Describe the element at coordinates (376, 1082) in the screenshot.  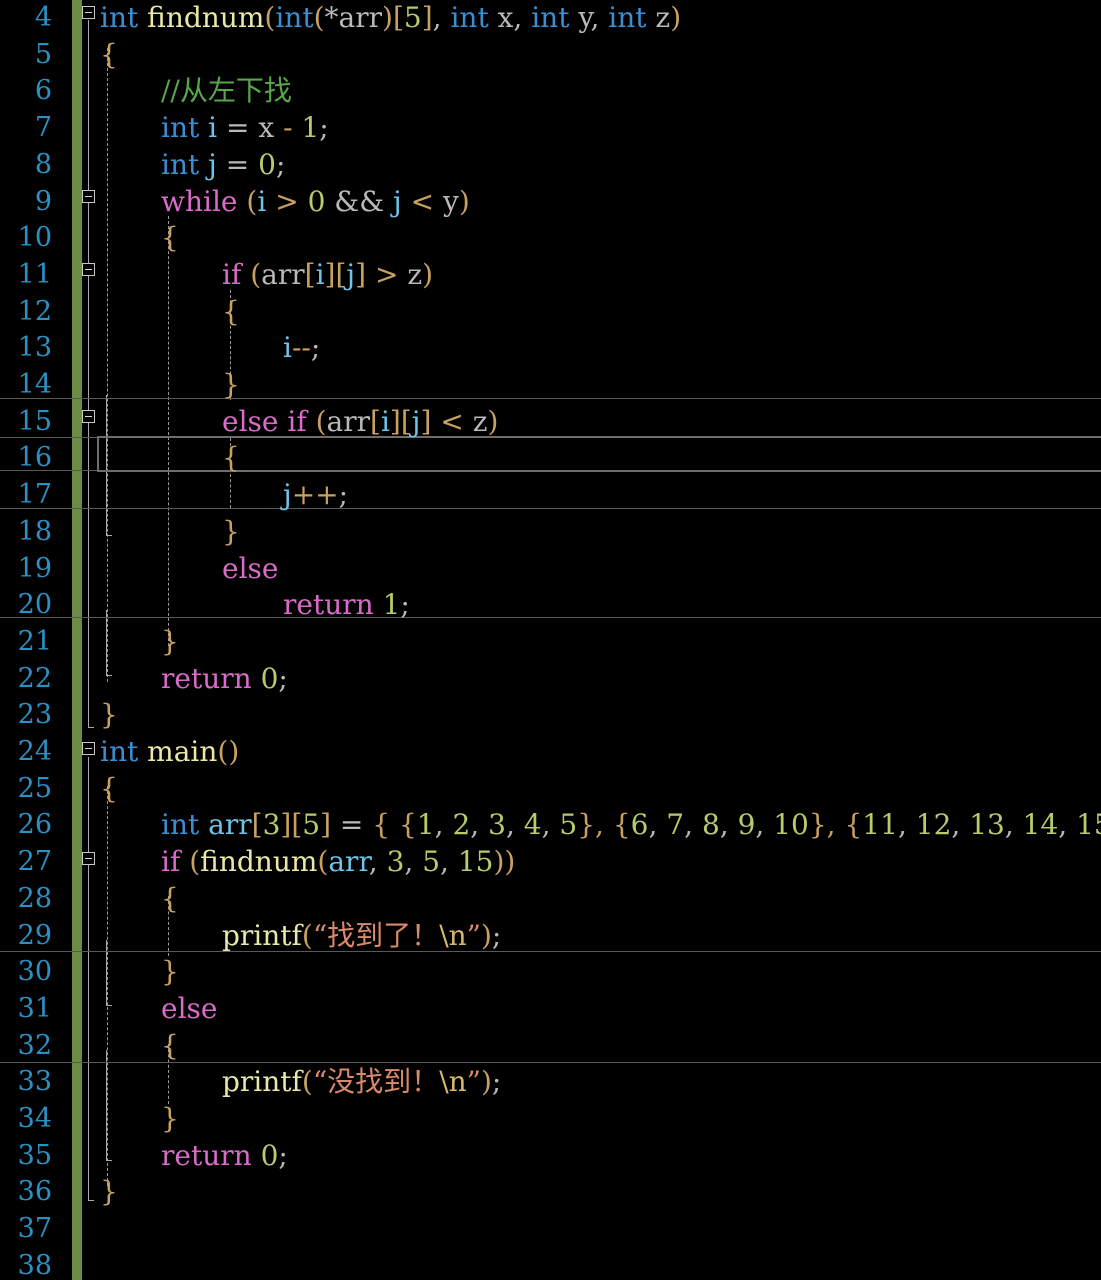
I see `token: “没找到！` at that location.